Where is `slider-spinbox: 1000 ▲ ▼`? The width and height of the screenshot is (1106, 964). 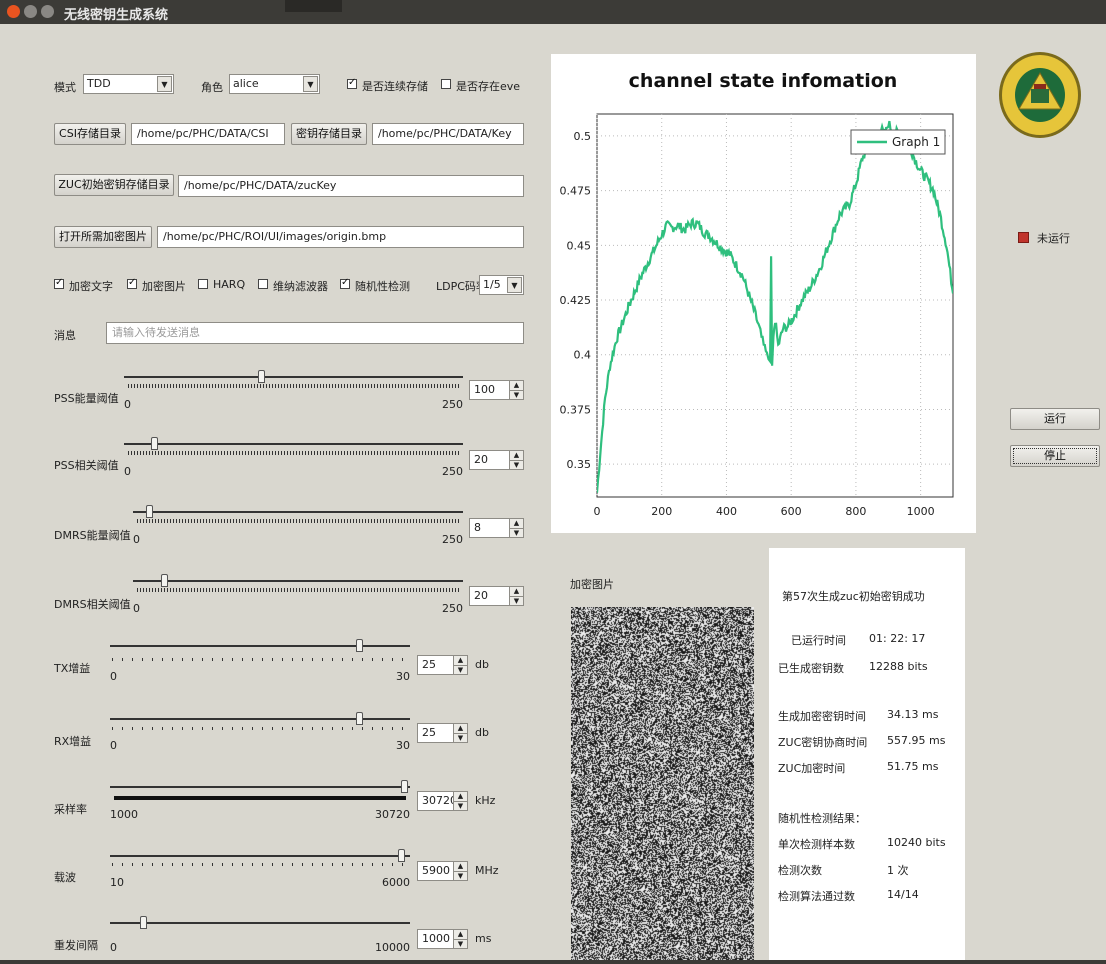
slider-spinbox: 1000 ▲ ▼ is located at coordinates (442, 939).